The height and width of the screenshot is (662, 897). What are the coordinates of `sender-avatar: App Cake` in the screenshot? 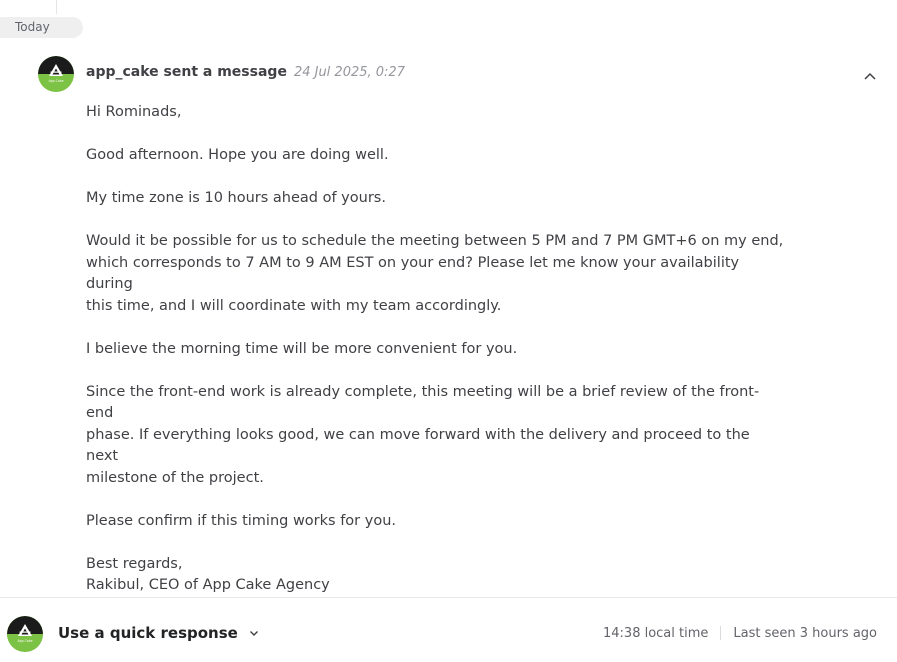 It's located at (56, 74).